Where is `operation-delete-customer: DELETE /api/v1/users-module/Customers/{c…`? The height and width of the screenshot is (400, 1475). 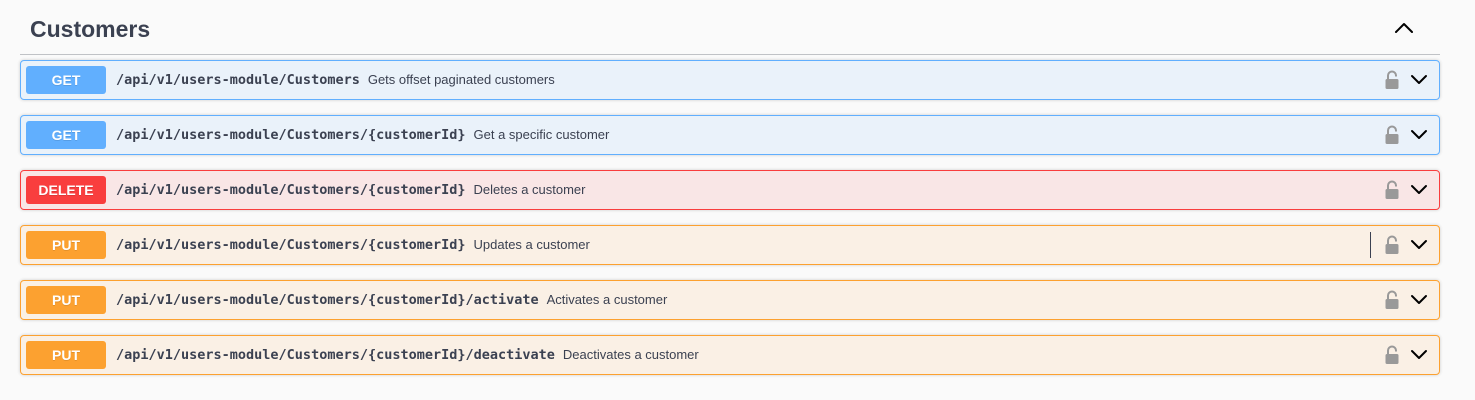
operation-delete-customer: DELETE /api/v1/users-module/Customers/{c… is located at coordinates (730, 190).